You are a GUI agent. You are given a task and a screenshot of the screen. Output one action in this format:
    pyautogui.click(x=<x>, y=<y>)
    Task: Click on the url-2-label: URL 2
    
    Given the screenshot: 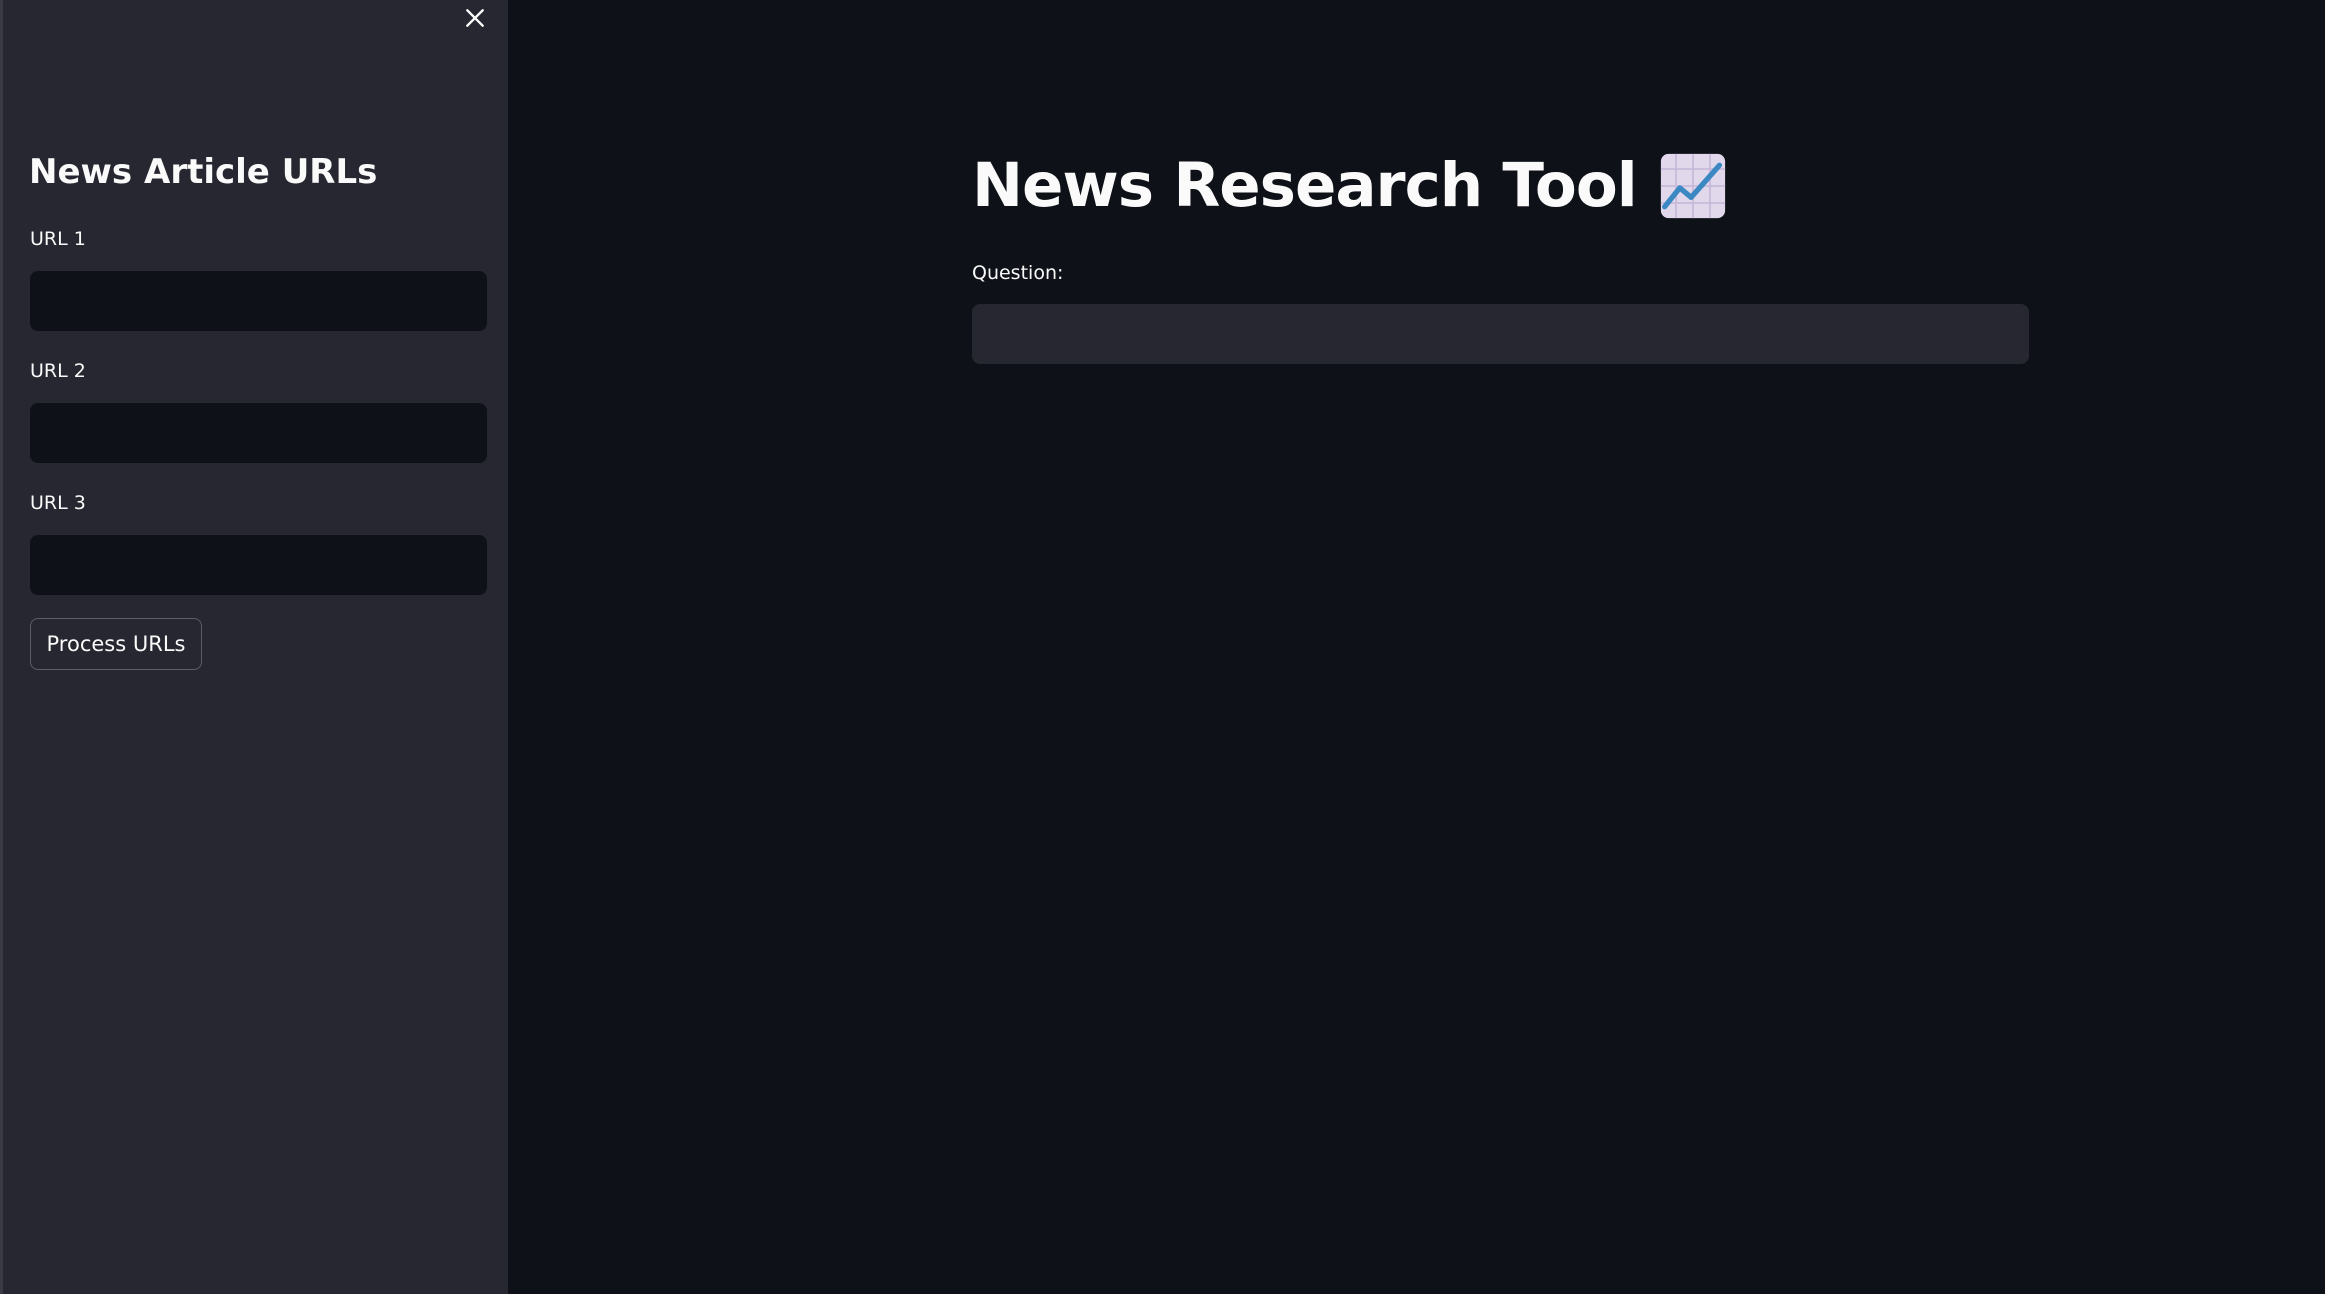 What is the action you would take?
    pyautogui.click(x=58, y=371)
    